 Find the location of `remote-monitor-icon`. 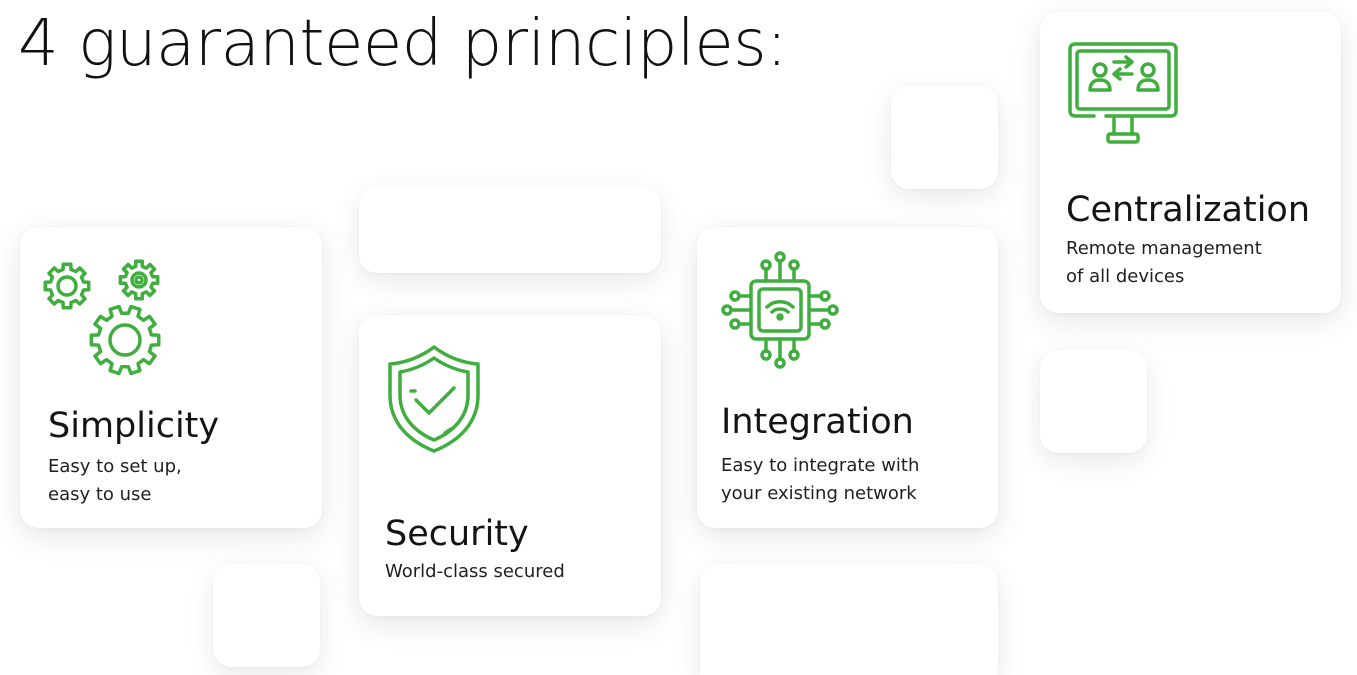

remote-monitor-icon is located at coordinates (1123, 93).